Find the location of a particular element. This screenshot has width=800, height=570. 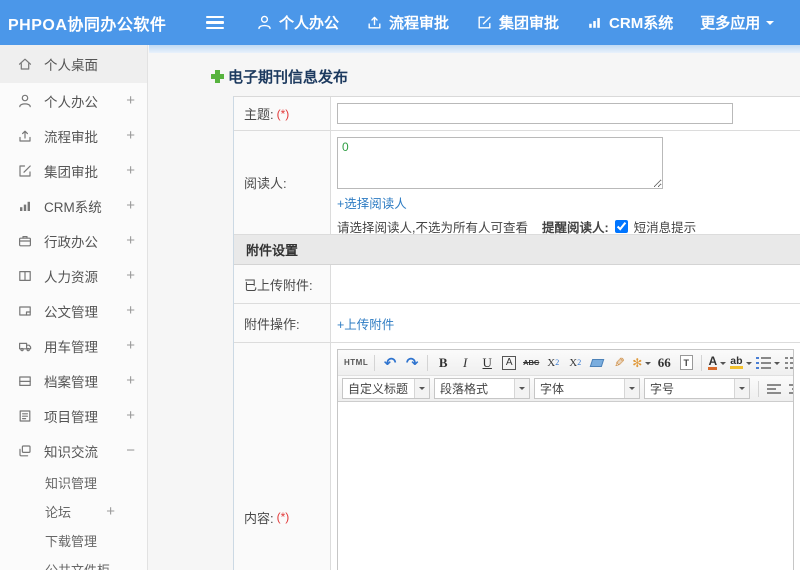

nav-label: CRM系统 is located at coordinates (641, 23).